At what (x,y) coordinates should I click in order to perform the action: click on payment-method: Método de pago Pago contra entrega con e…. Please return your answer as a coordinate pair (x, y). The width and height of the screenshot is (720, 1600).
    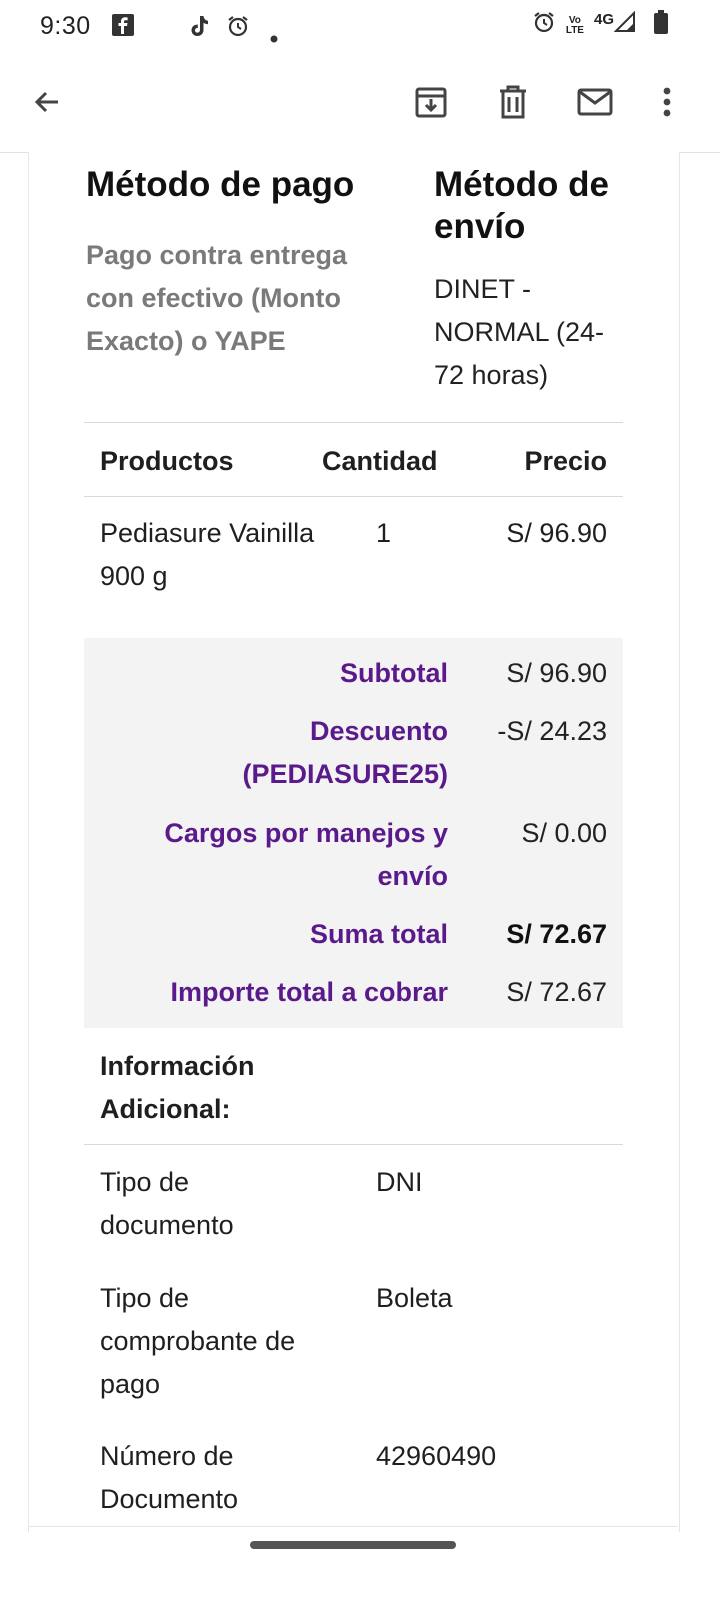
    Looking at the image, I should click on (246, 263).